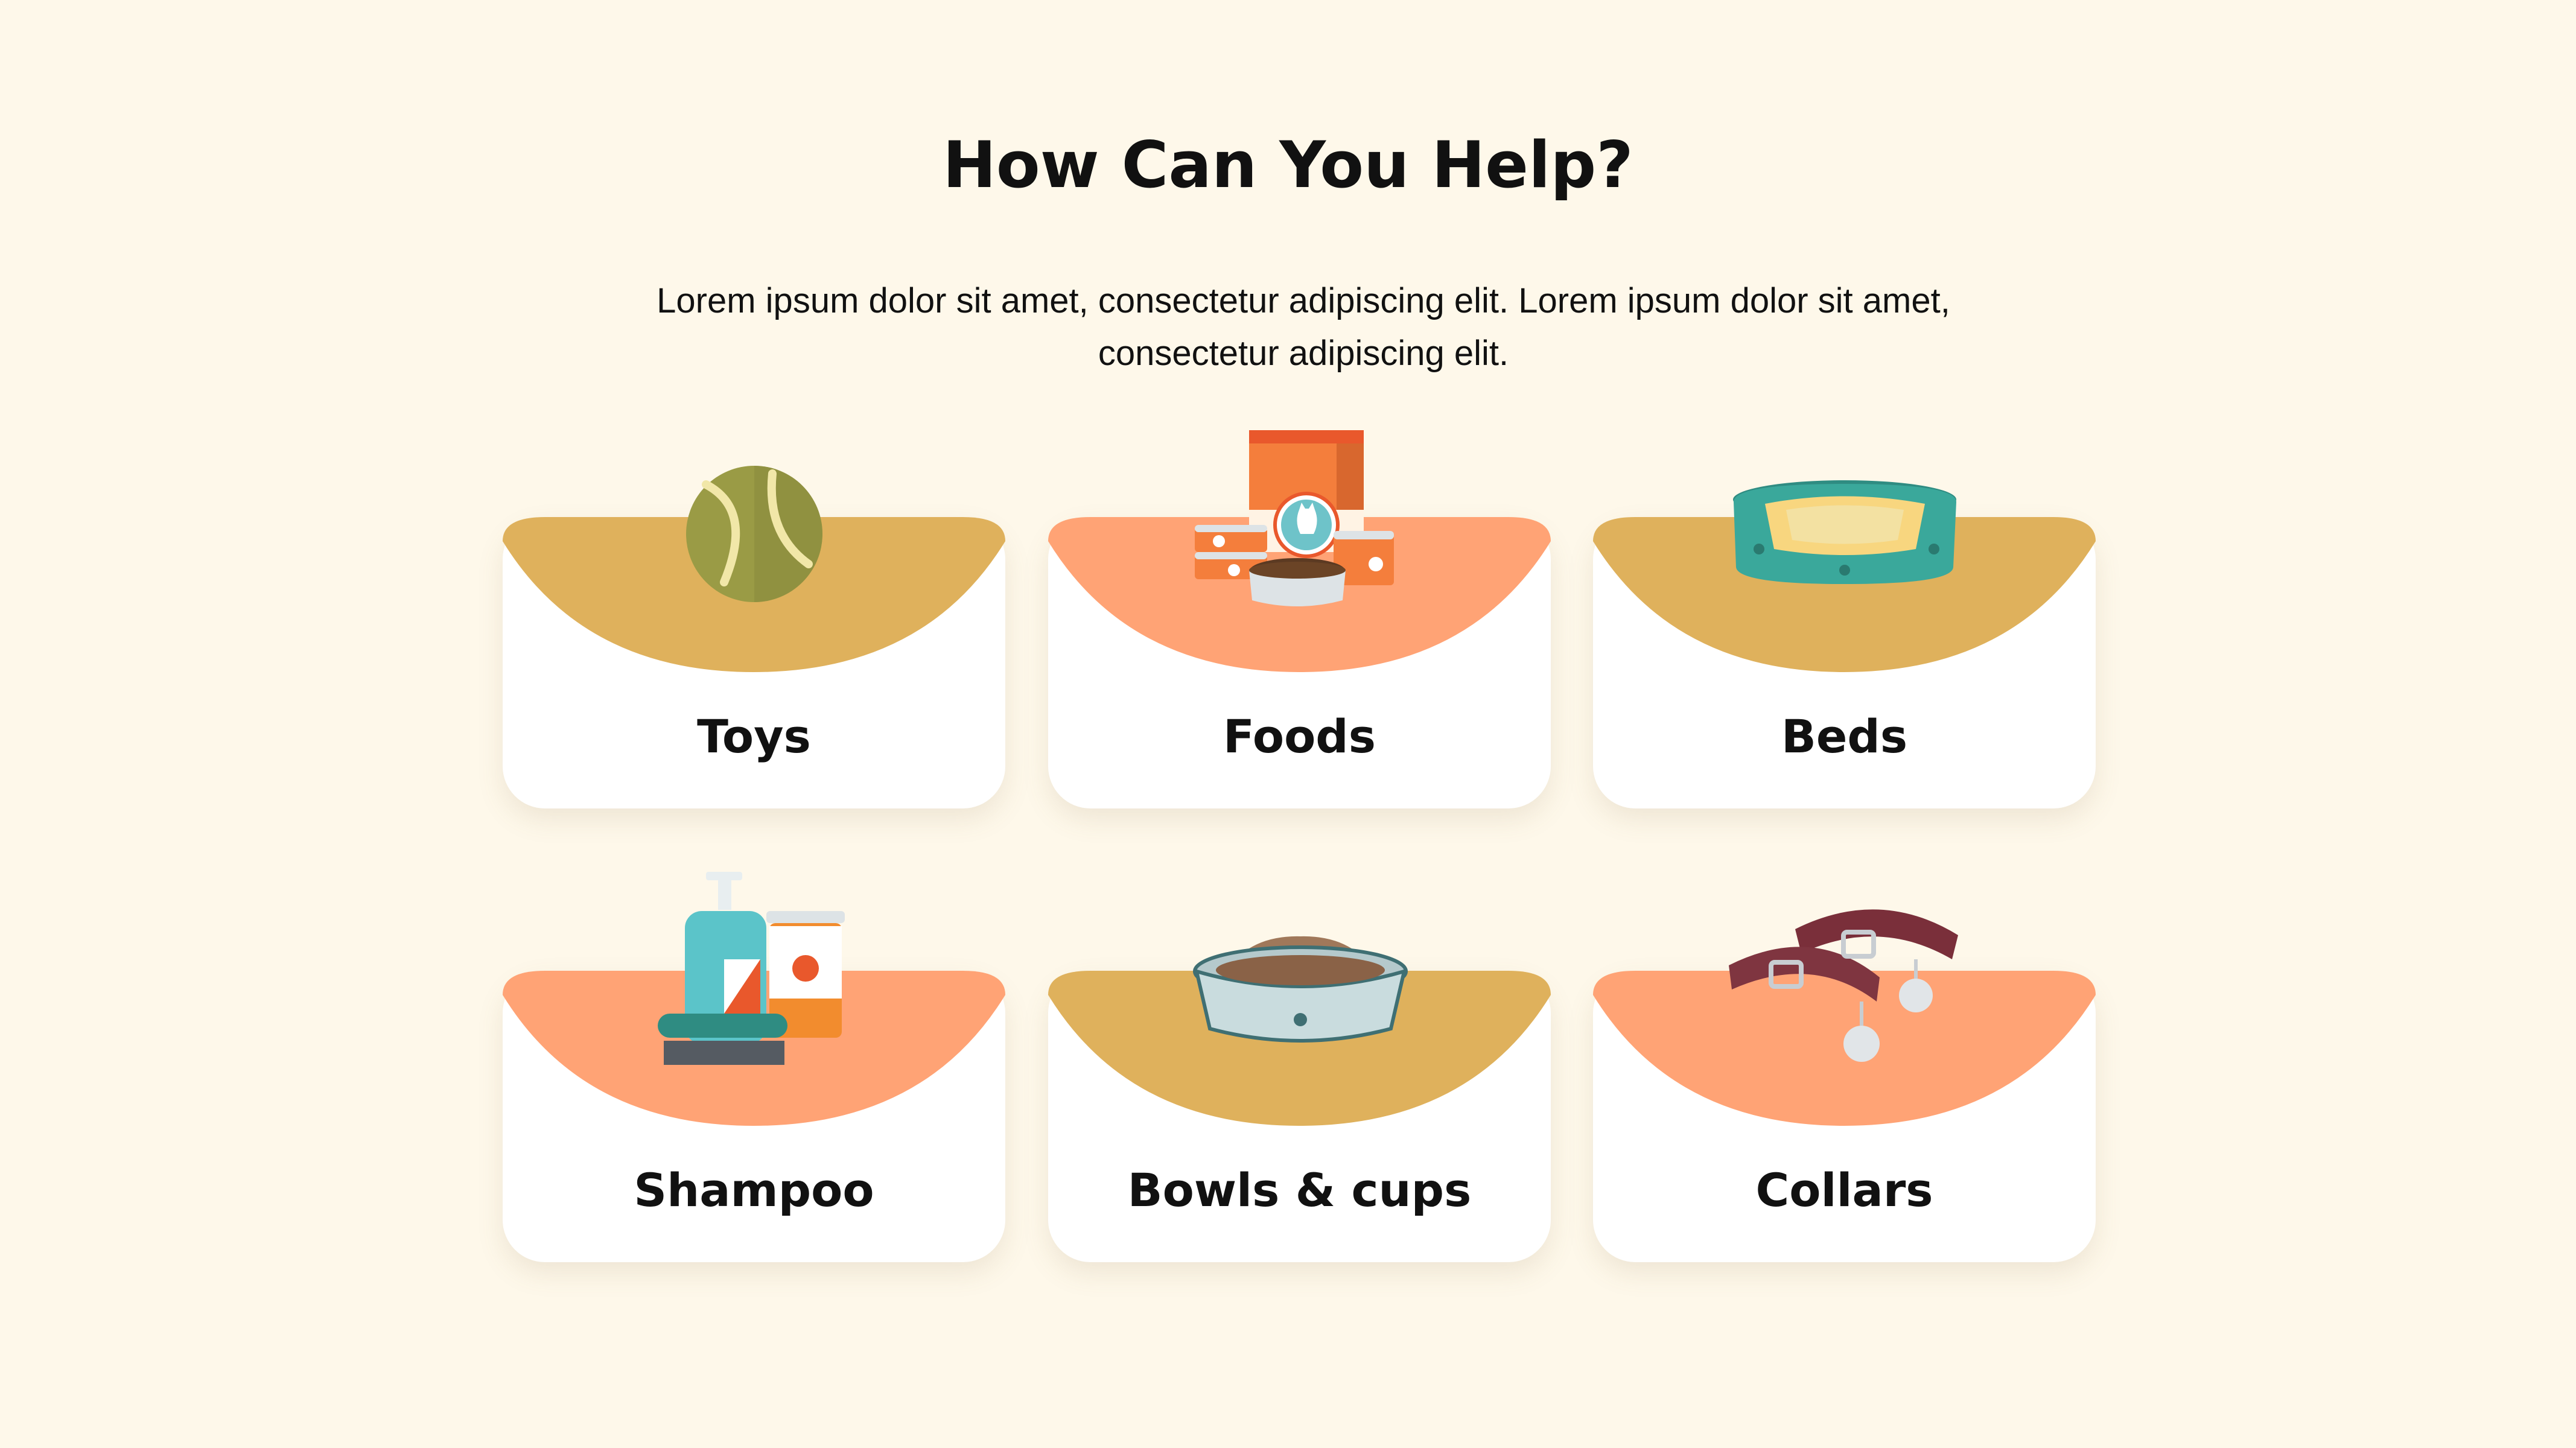  Describe the element at coordinates (754, 534) in the screenshot. I see `tennis-ball-icon` at that location.